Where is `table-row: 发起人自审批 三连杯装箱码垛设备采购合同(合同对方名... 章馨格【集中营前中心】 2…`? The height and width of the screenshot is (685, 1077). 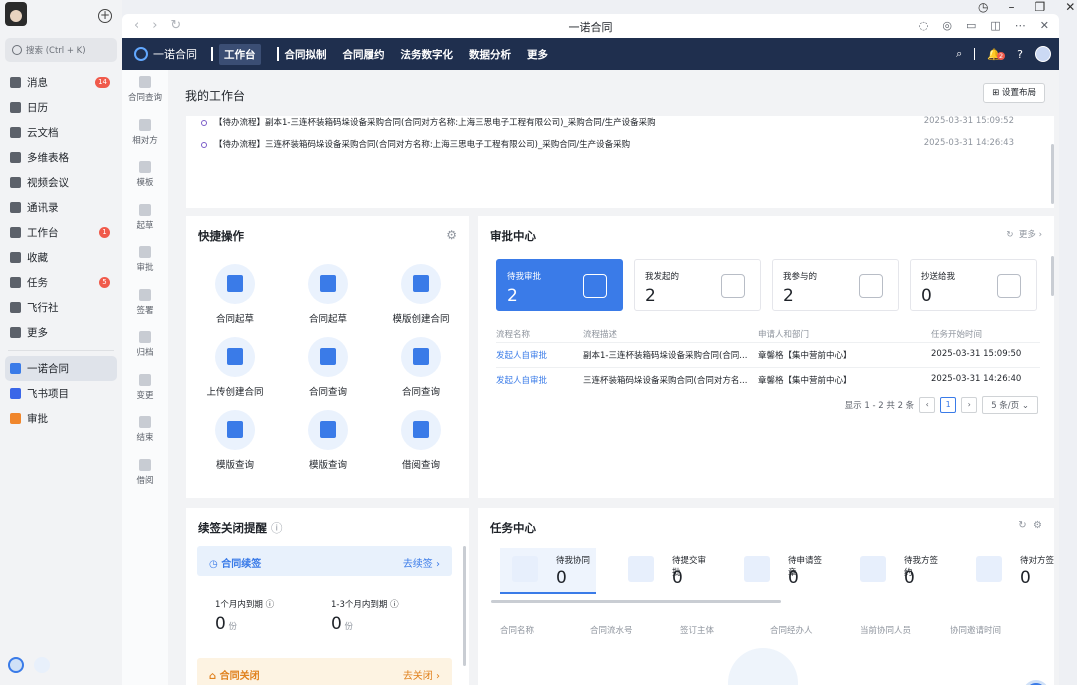
table-row: 发起人自审批 三连杯装箱码垛设备采购合同(合同对方名... 章馨格【集中营前中心】 2… is located at coordinates (768, 378).